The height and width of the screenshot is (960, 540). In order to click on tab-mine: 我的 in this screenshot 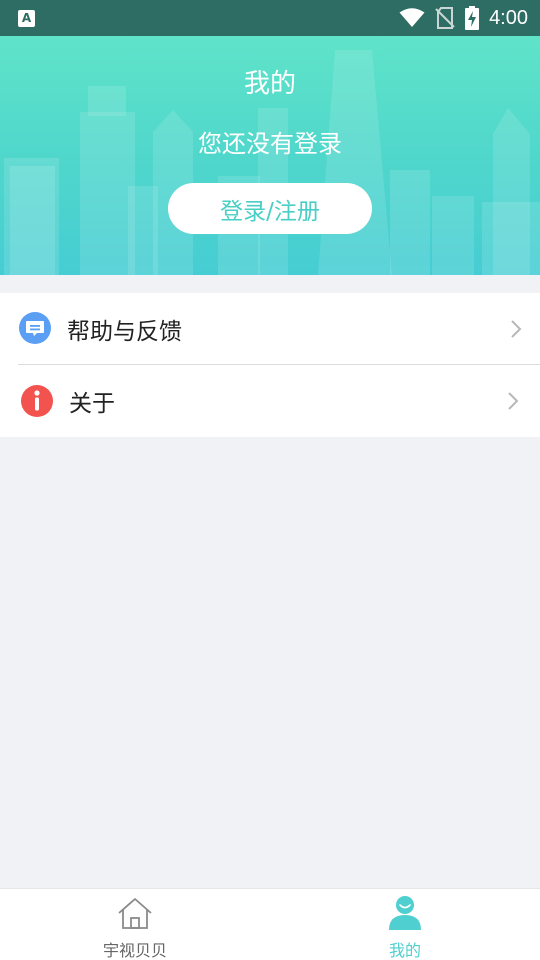, I will do `click(405, 924)`.